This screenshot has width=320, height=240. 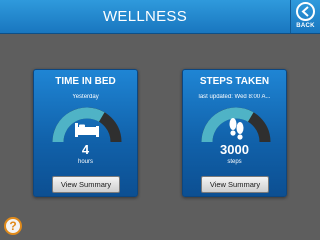 I want to click on card-title: STEPS TAKEN, so click(x=234, y=81).